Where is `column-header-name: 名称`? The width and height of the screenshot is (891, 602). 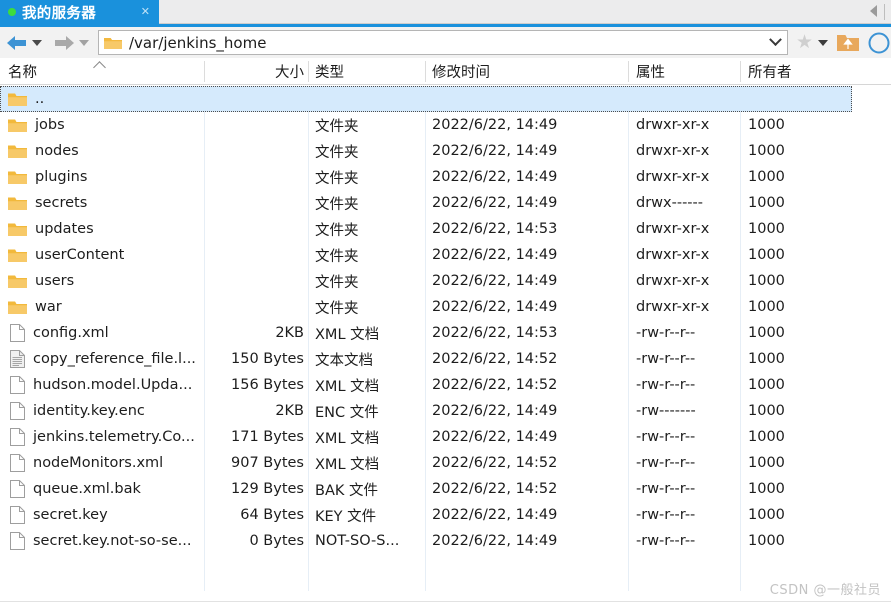 column-header-name: 名称 is located at coordinates (22, 71).